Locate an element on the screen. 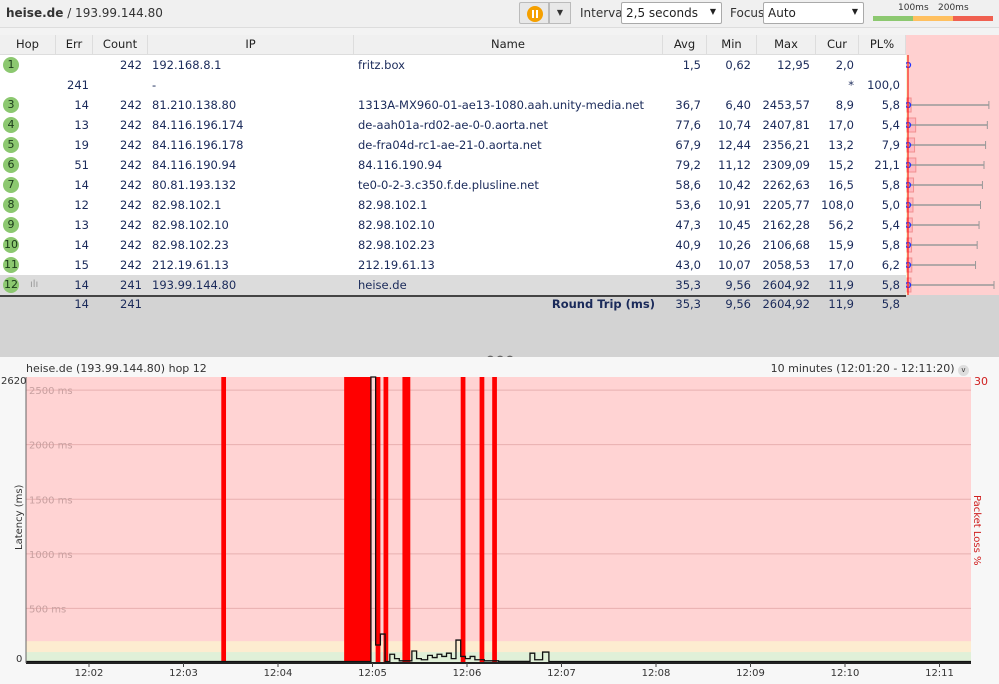  cell-err: 15 is located at coordinates (81, 265).